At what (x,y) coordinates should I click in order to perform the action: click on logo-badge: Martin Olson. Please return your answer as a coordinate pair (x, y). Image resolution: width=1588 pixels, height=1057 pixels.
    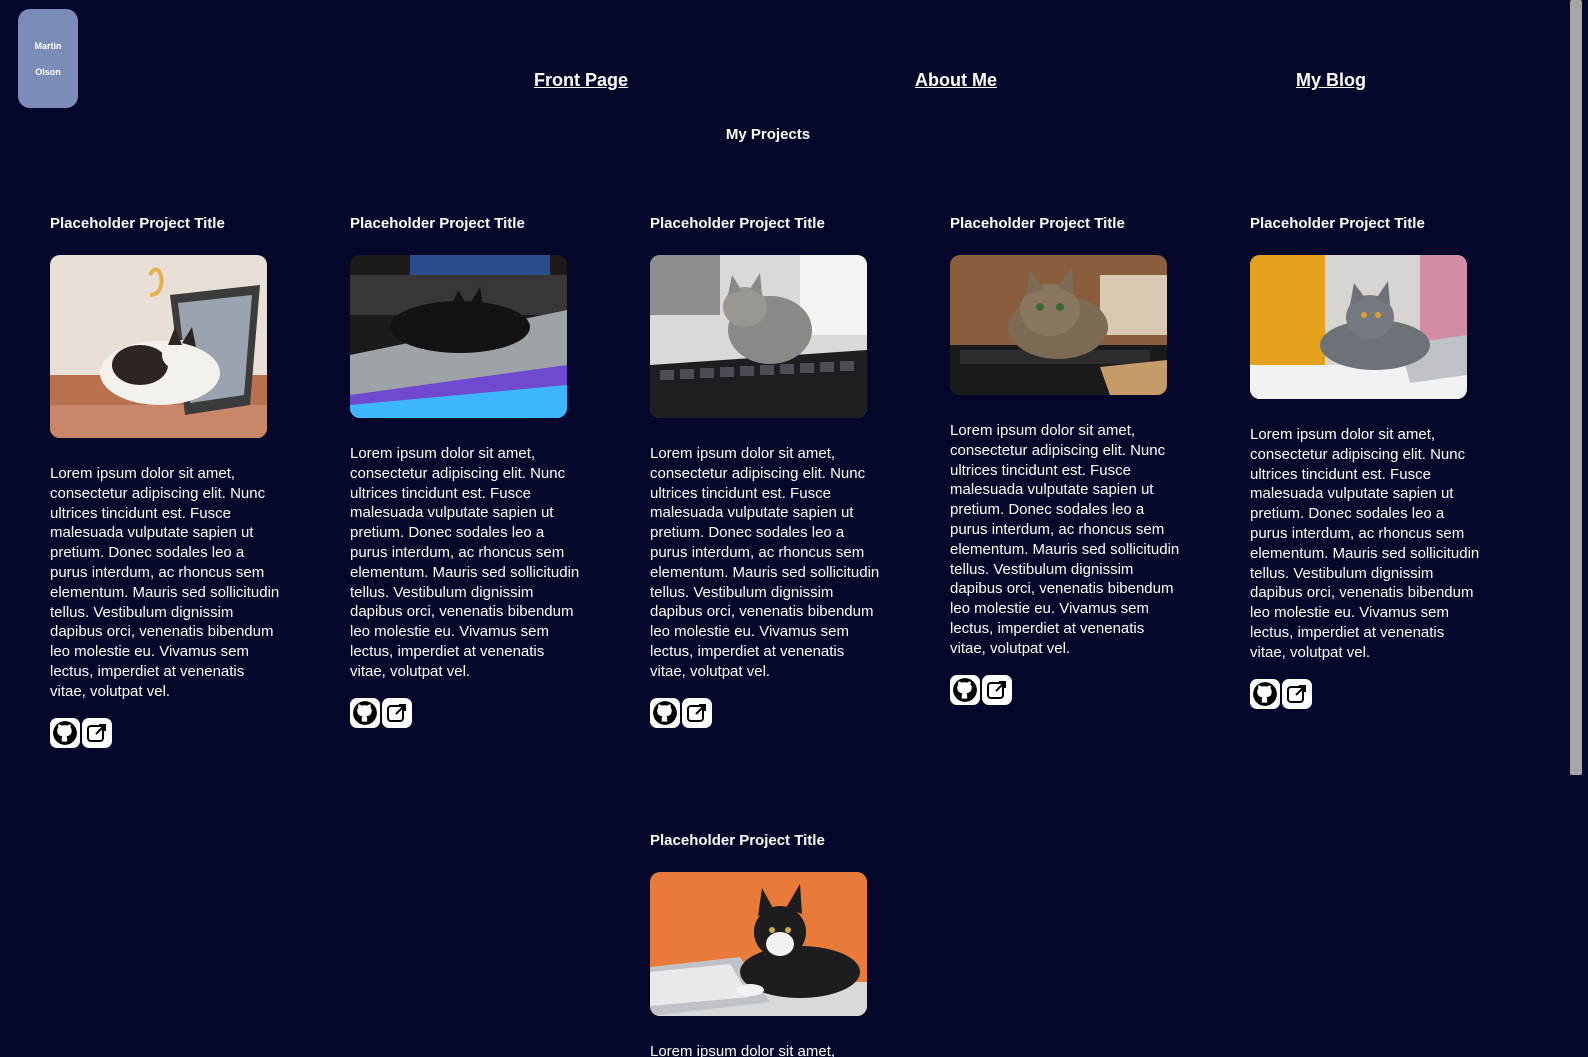
    Looking at the image, I should click on (48, 58).